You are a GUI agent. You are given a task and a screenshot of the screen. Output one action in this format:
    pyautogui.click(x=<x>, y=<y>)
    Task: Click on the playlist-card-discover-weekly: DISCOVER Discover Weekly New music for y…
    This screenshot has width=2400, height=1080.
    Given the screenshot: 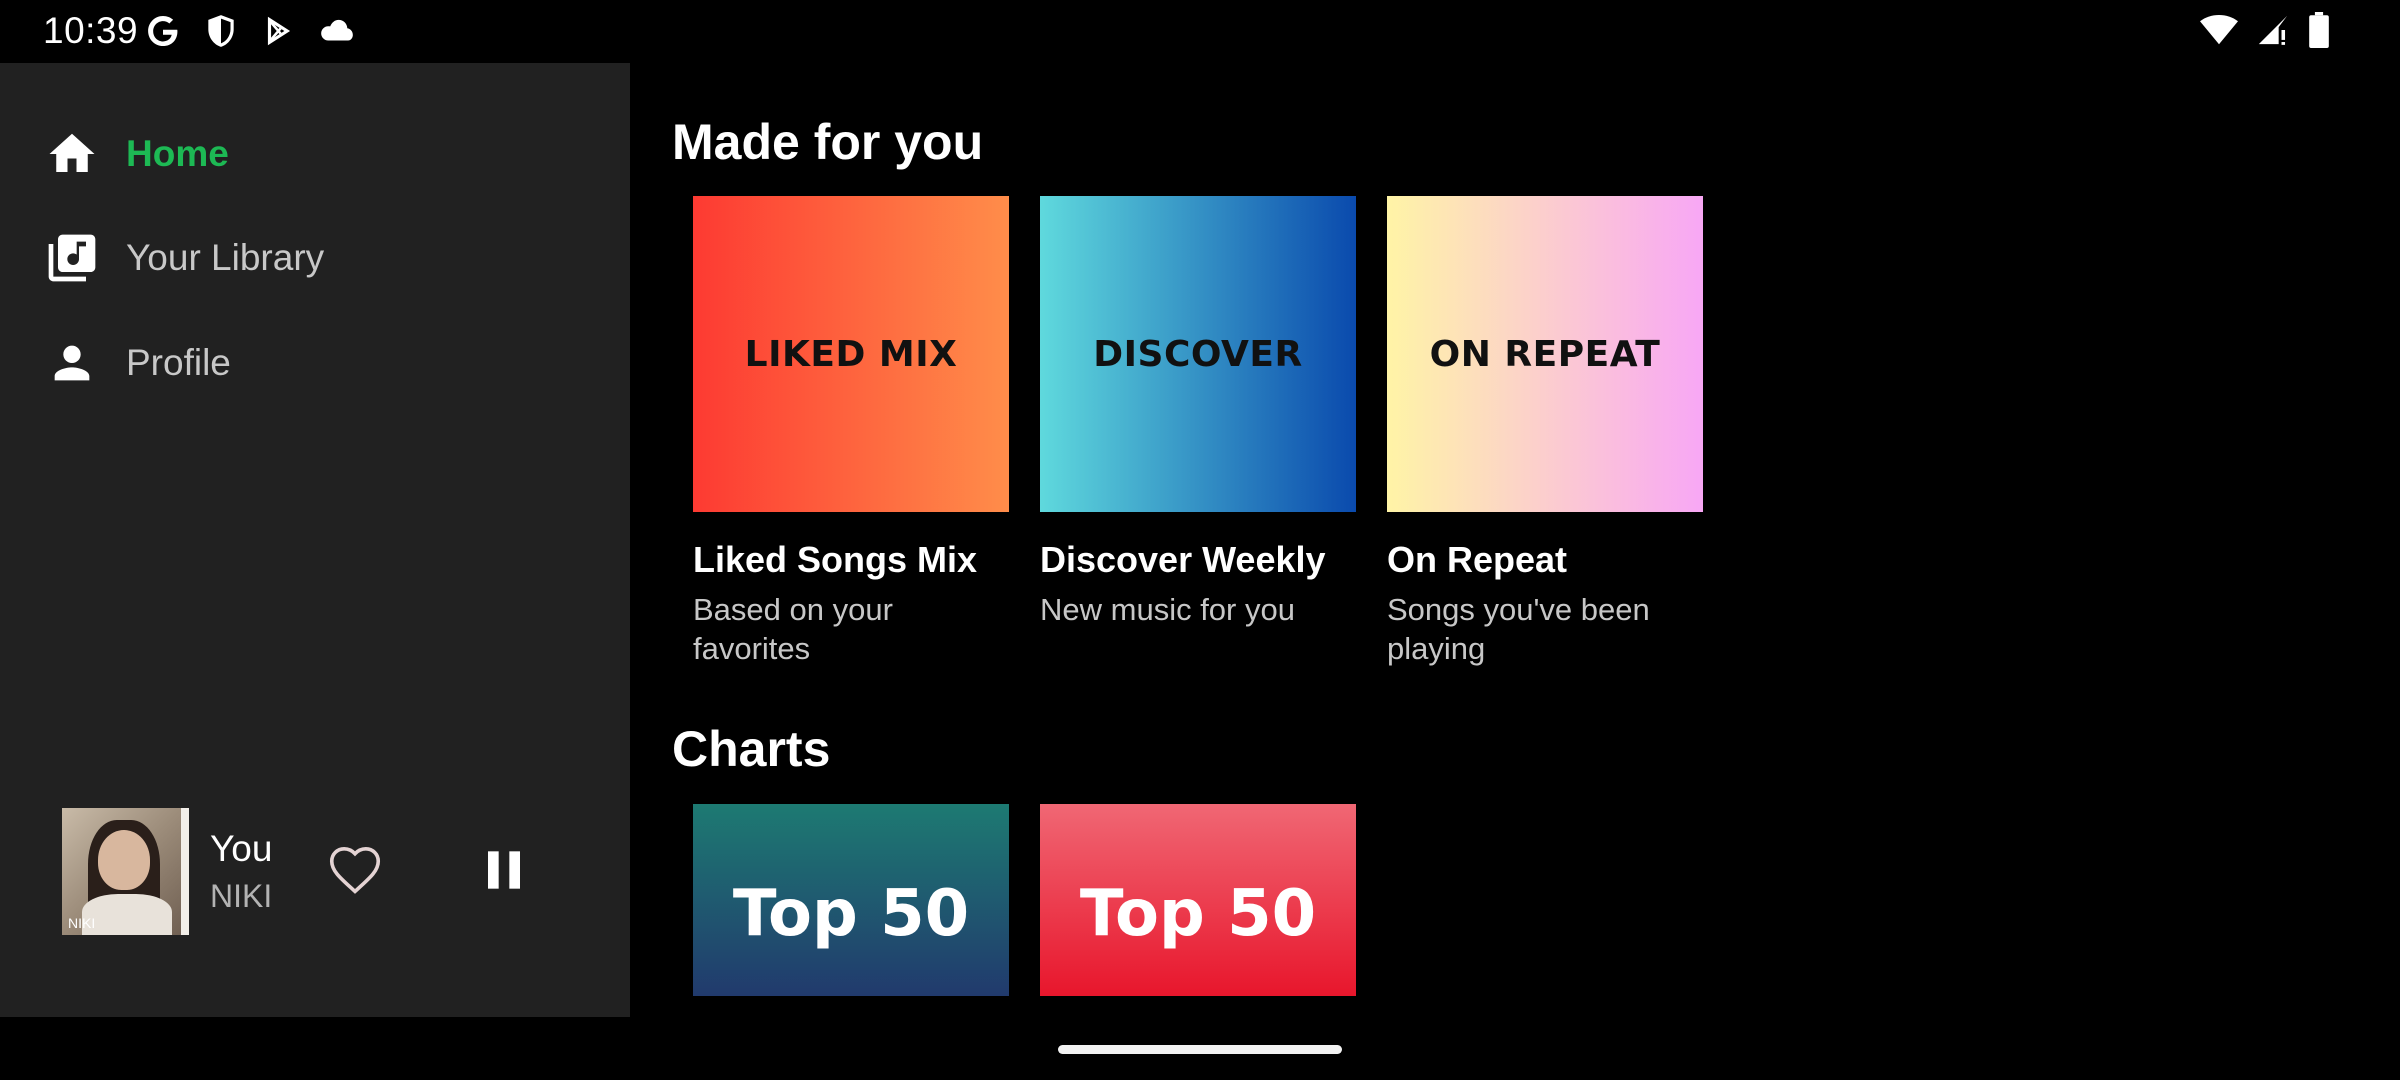 What is the action you would take?
    pyautogui.click(x=1198, y=413)
    